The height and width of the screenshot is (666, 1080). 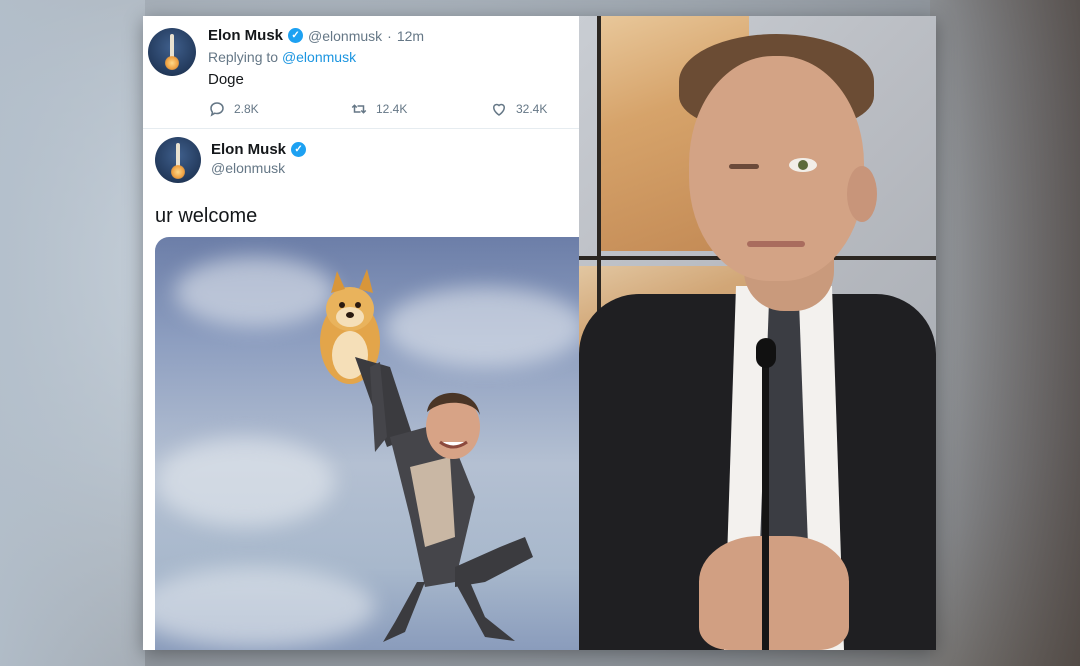 I want to click on background-blur-right, so click(x=1005, y=333).